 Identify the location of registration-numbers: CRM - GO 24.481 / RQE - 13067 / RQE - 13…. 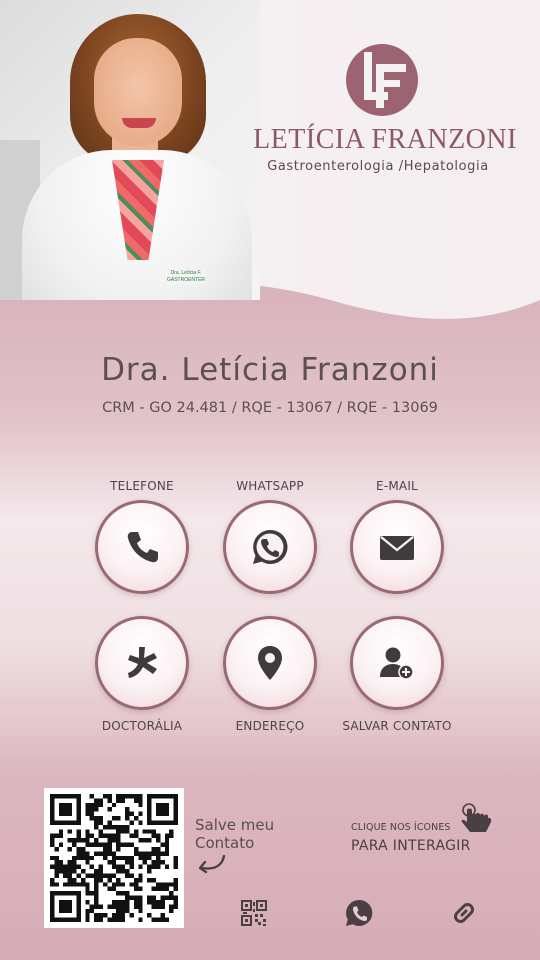
(270, 408).